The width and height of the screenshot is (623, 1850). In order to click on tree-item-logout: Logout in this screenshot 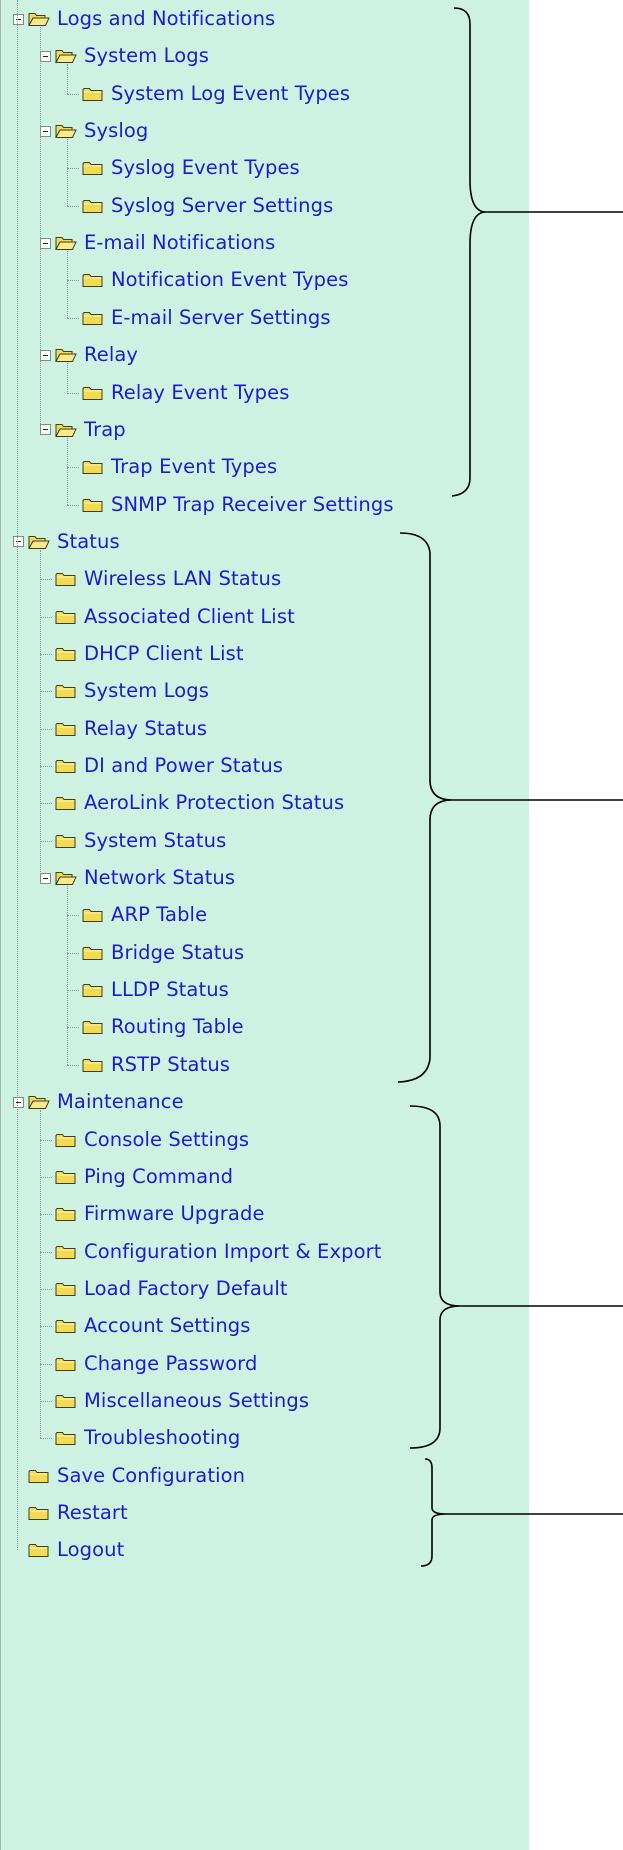, I will do `click(68, 1550)`.